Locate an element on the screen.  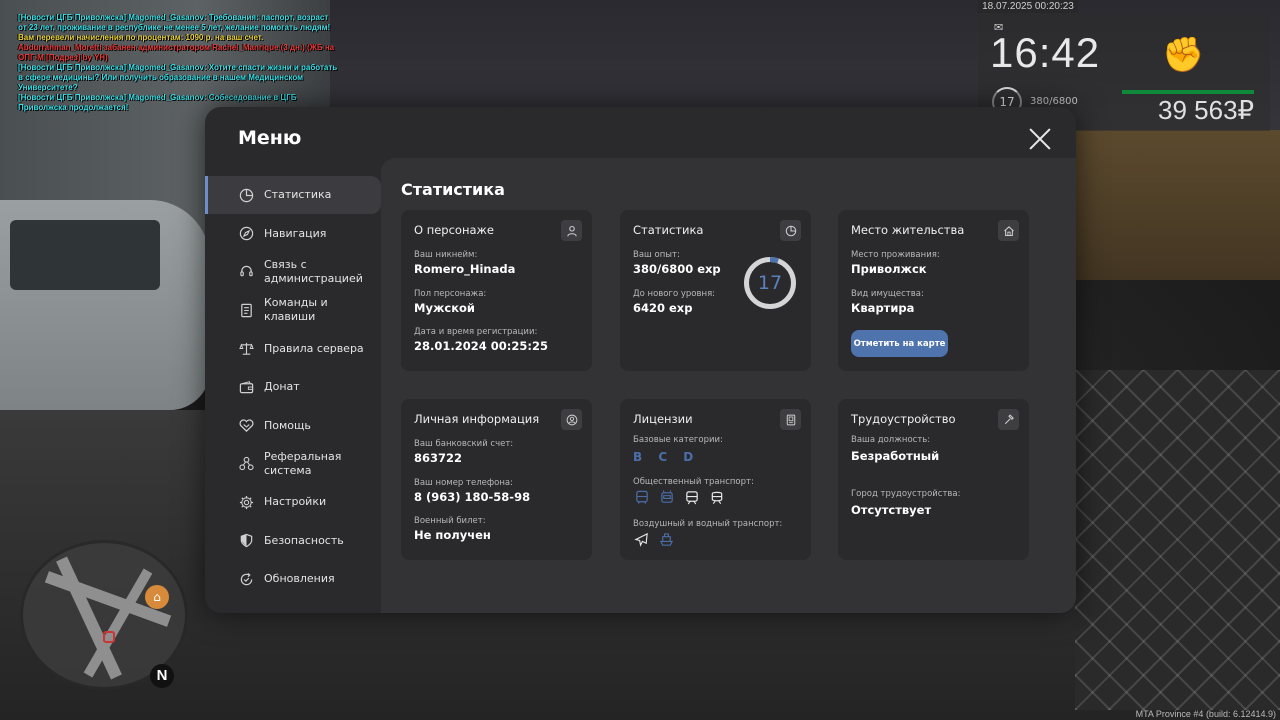
card-title: Лицензии is located at coordinates (663, 419).